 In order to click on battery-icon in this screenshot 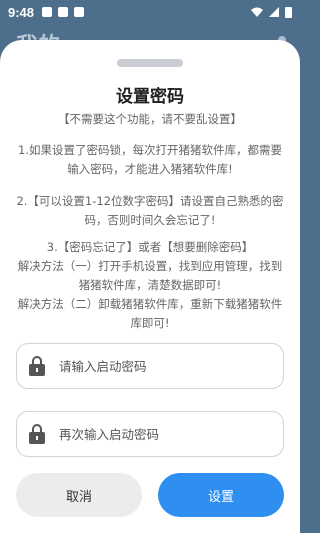, I will do `click(288, 12)`.